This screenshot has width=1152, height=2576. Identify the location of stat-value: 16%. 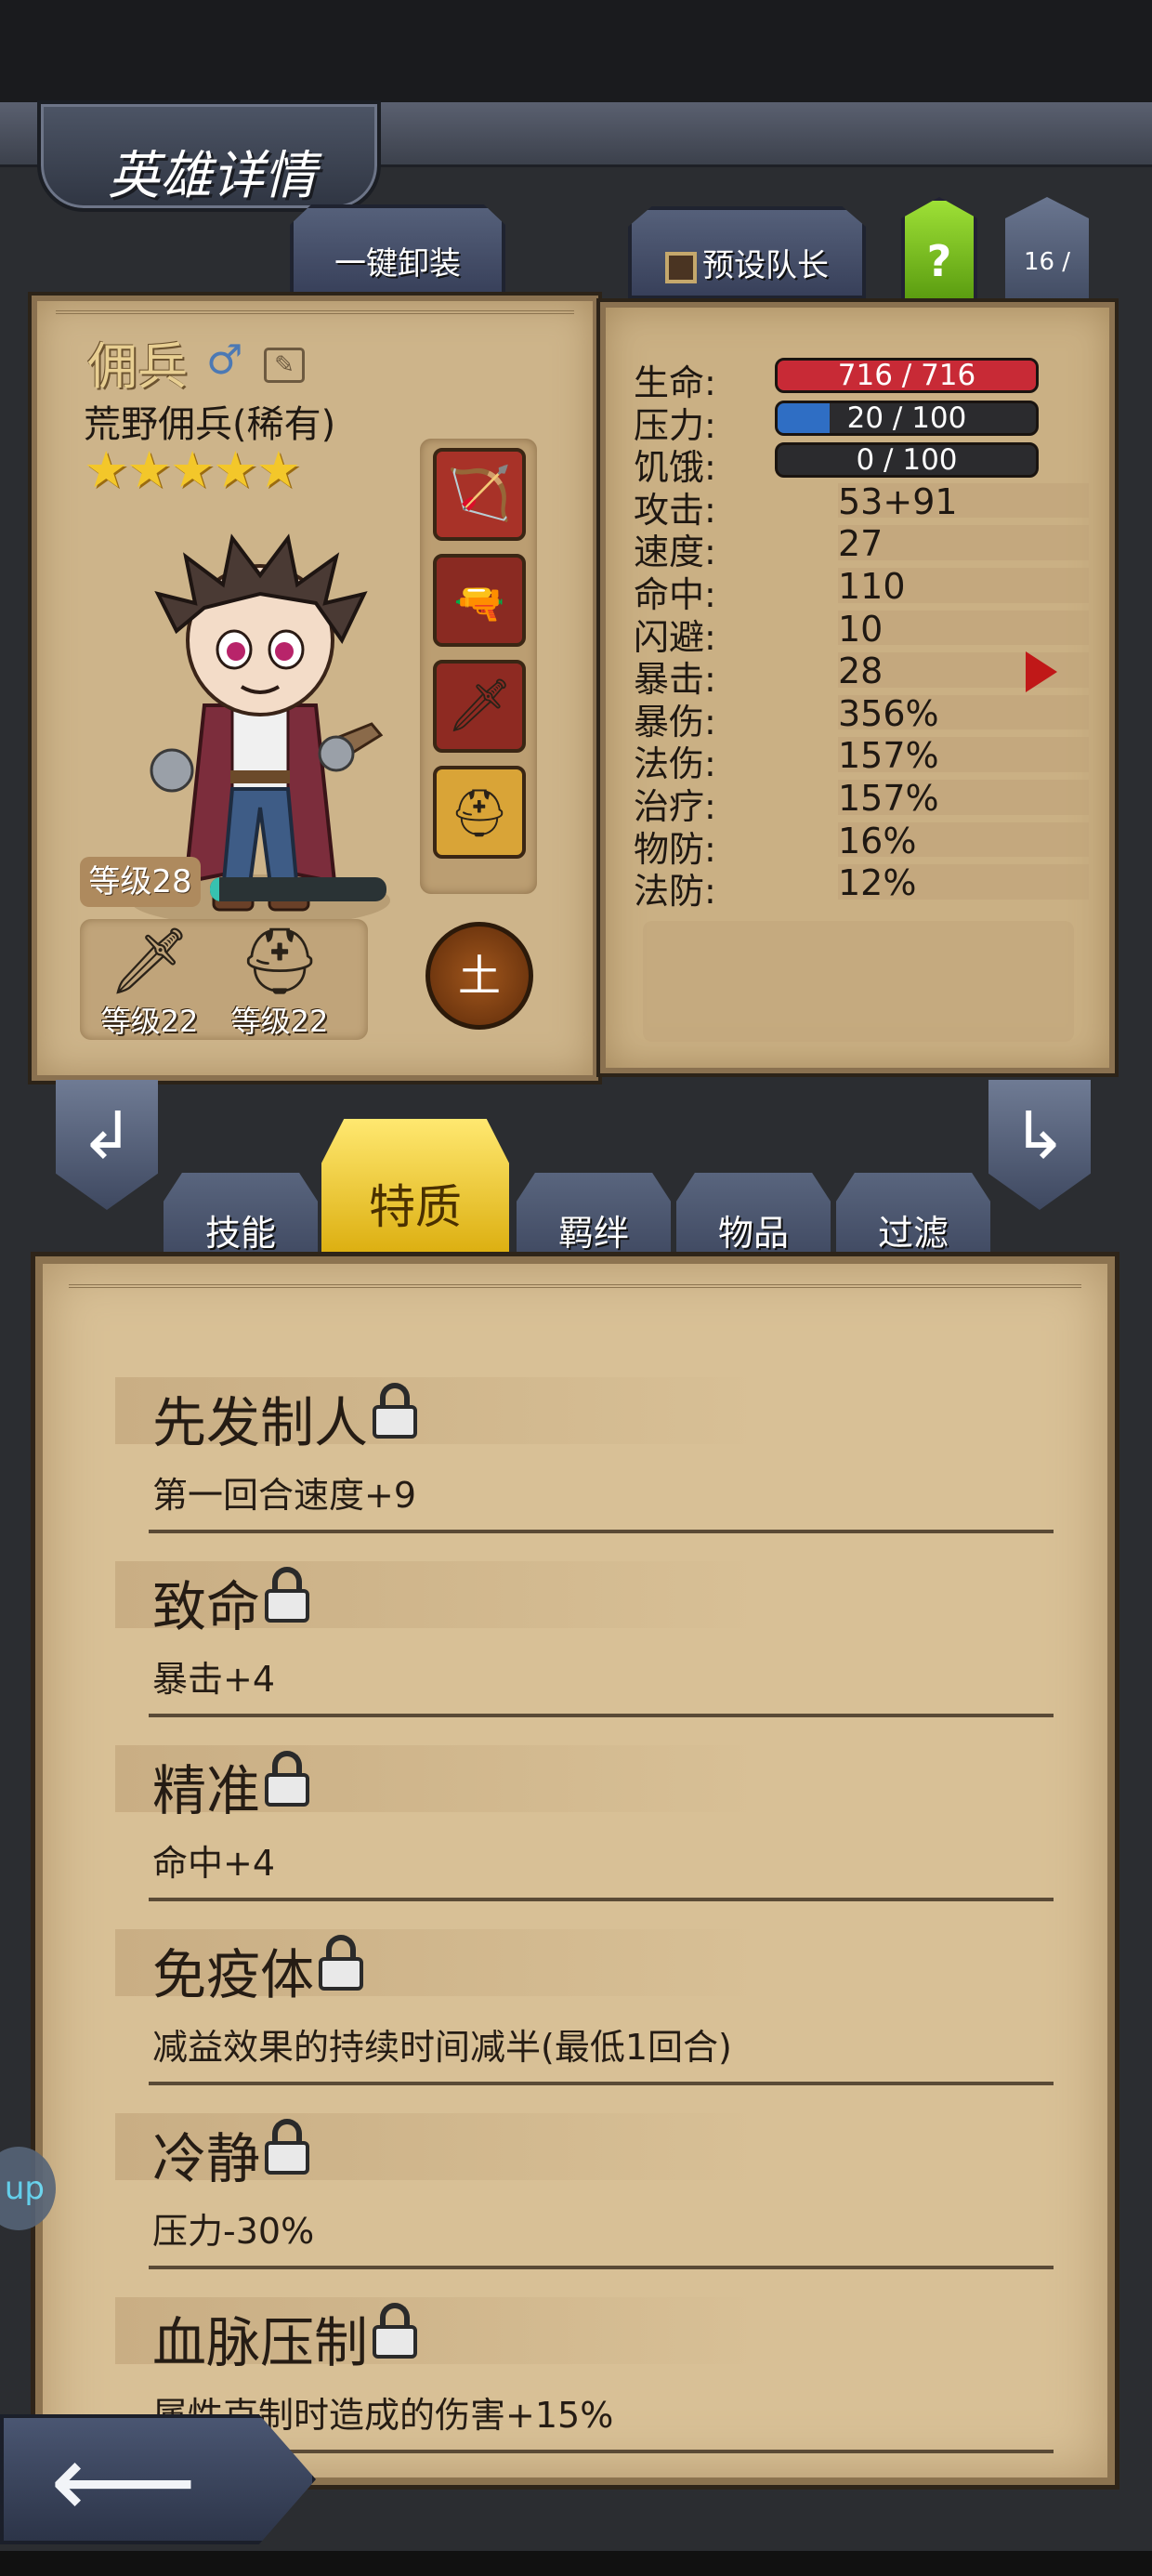
(877, 840).